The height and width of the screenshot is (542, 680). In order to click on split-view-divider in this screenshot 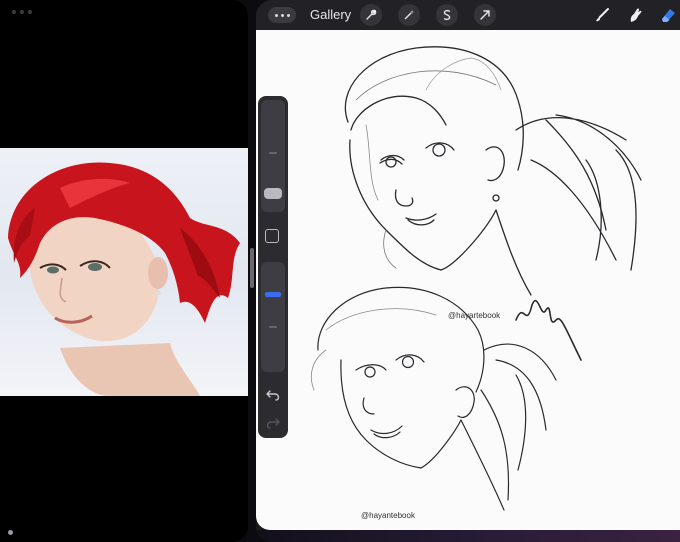, I will do `click(252, 268)`.